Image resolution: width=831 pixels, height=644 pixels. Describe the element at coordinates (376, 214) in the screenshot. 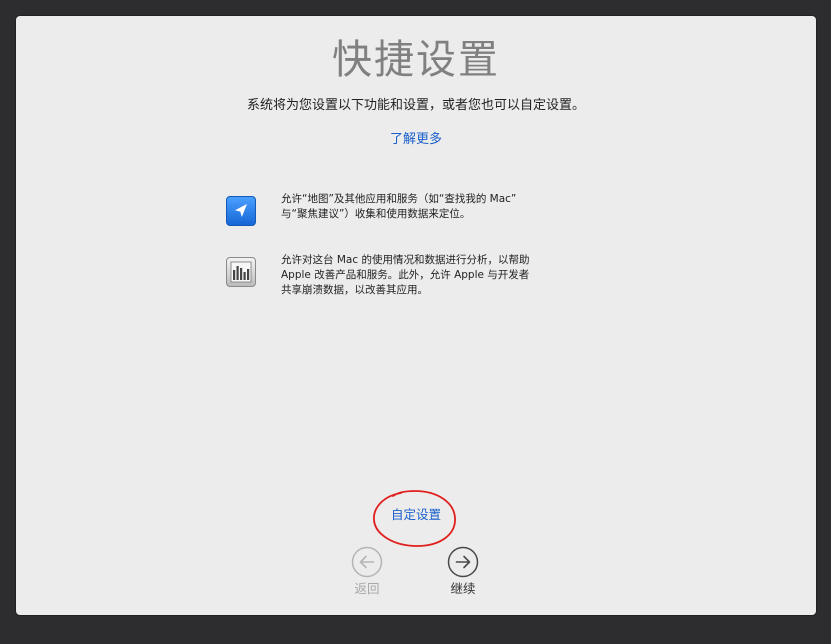

I see `description-line: 与“聚焦建议”）收集和使用数据来定位。` at that location.